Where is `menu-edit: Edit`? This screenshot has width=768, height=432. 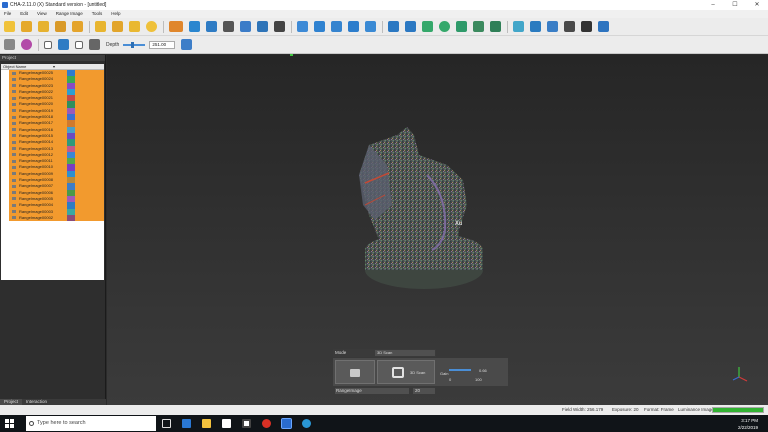
menu-edit: Edit is located at coordinates (24, 14).